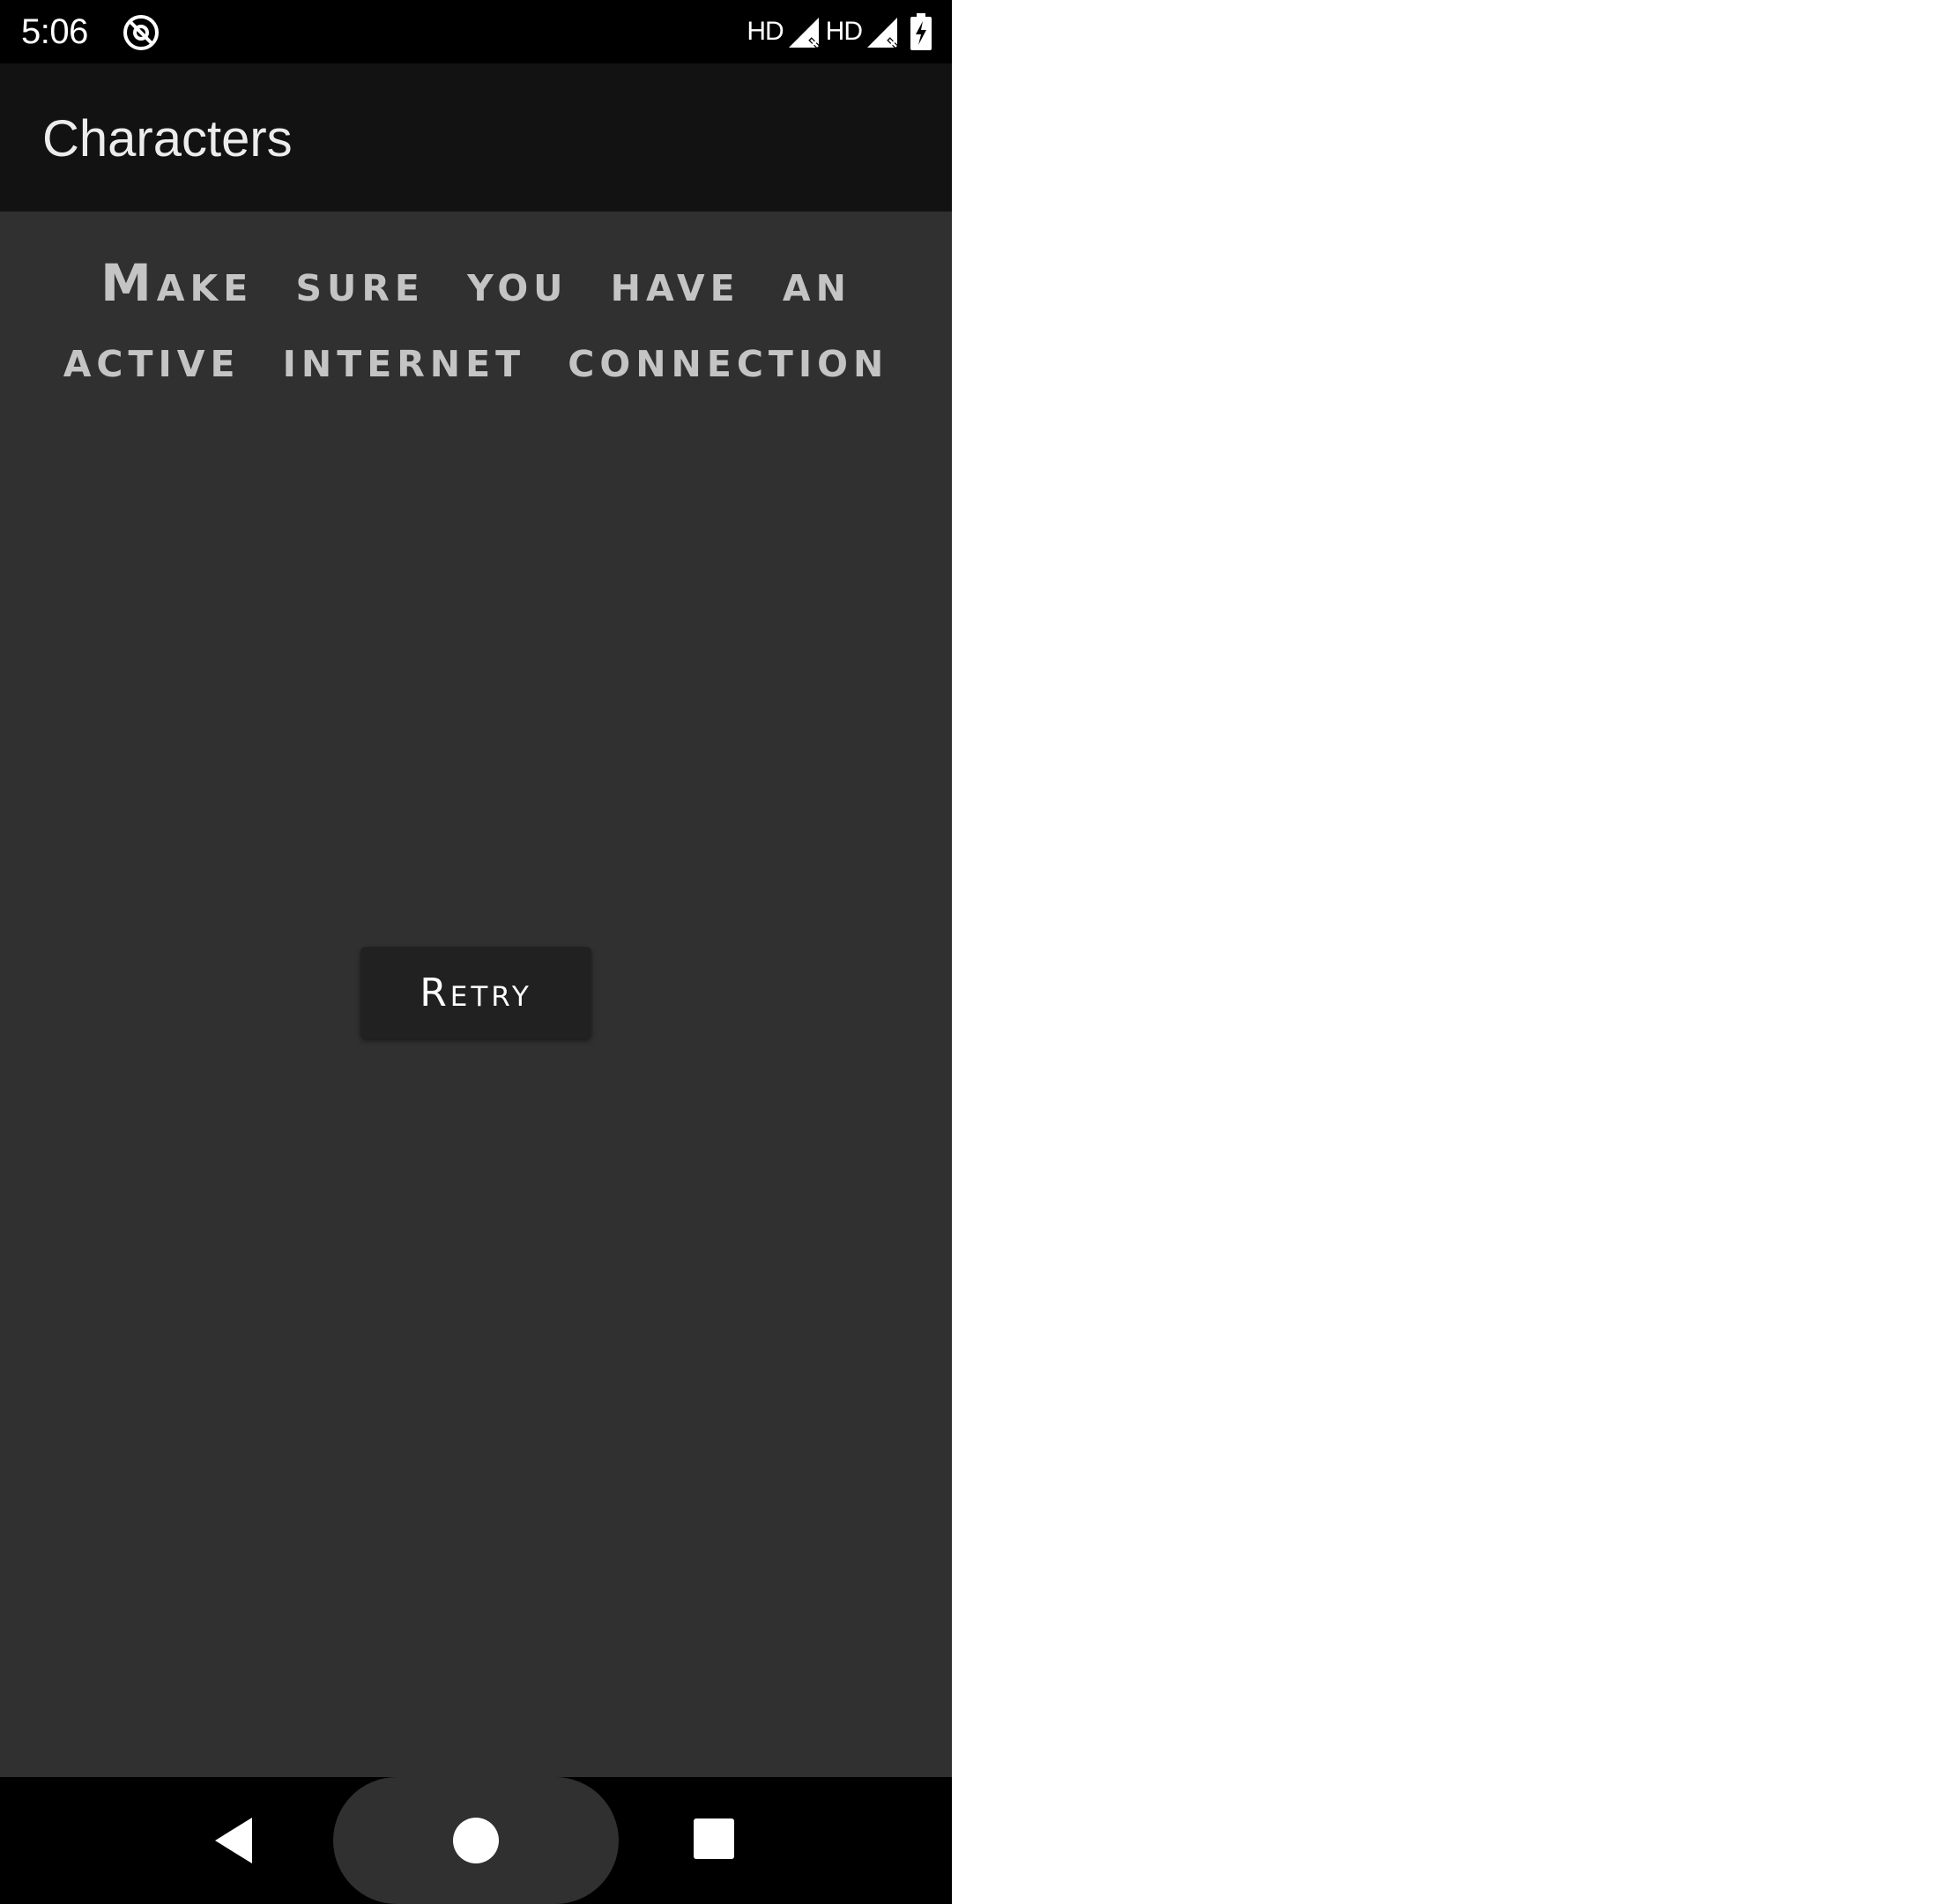  I want to click on at-sign-notification-icon, so click(141, 32).